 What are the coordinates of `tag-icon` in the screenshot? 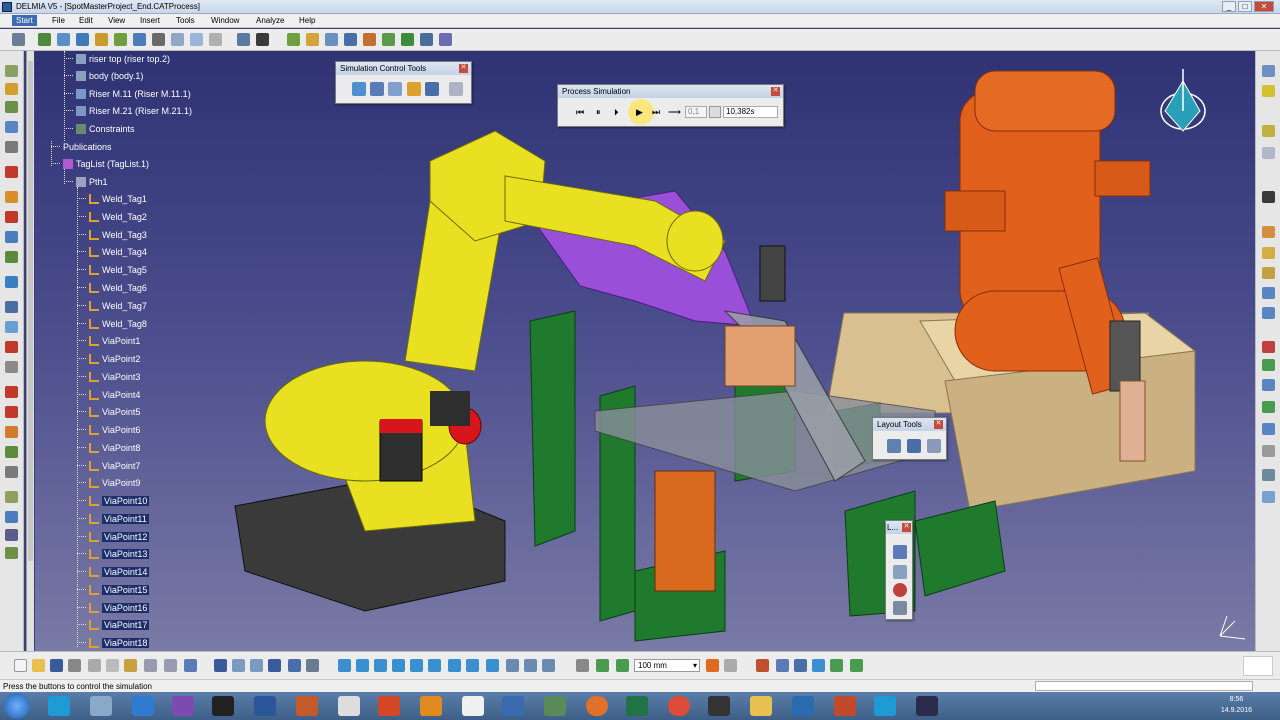 It's located at (101, 39).